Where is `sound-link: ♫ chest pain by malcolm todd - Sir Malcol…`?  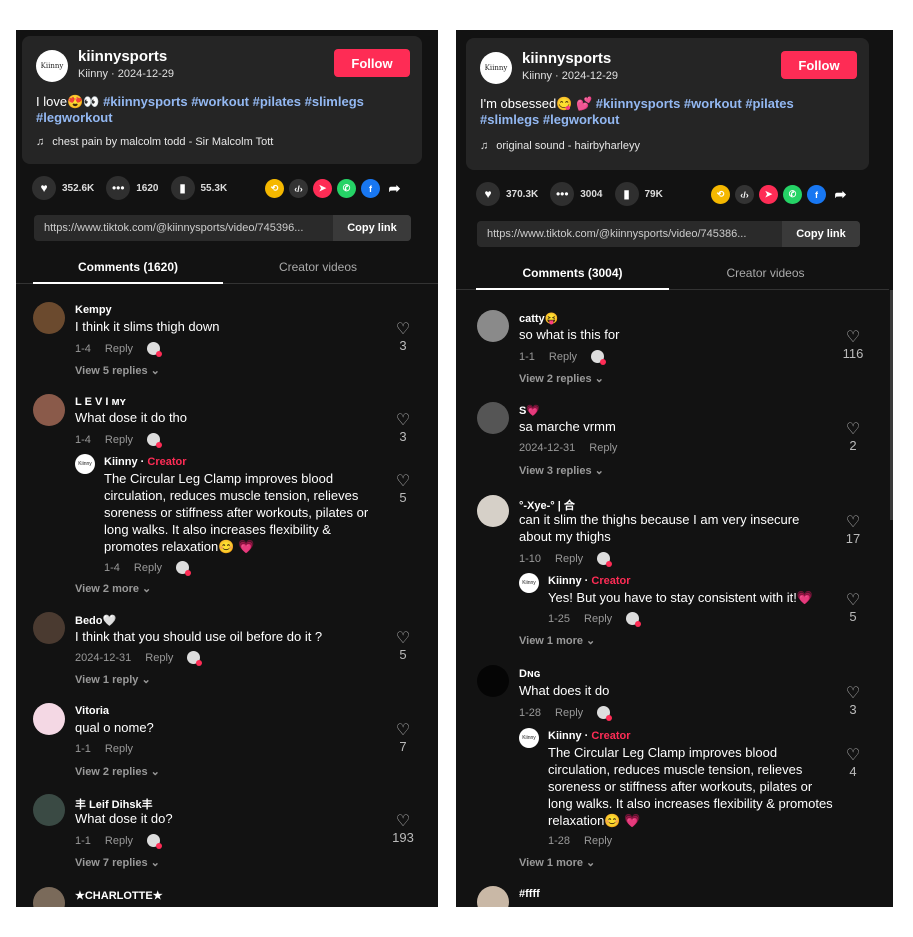
sound-link: ♫ chest pain by malcolm todd - Sir Malcol… is located at coordinates (154, 142).